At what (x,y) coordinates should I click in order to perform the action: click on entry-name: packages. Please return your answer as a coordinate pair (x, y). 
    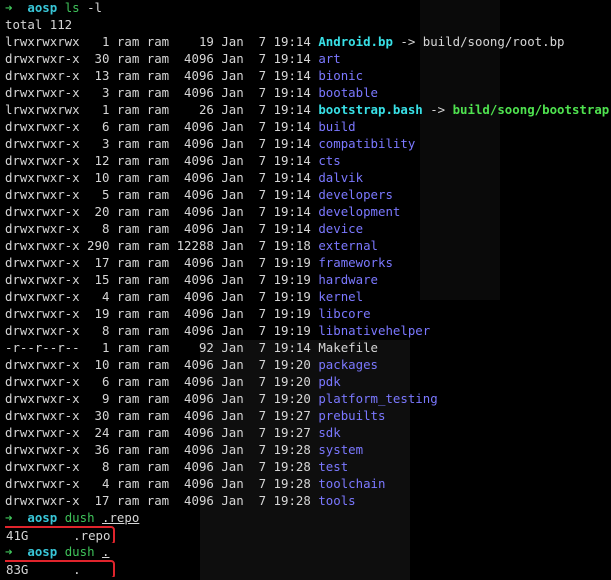
    Looking at the image, I should click on (348, 364).